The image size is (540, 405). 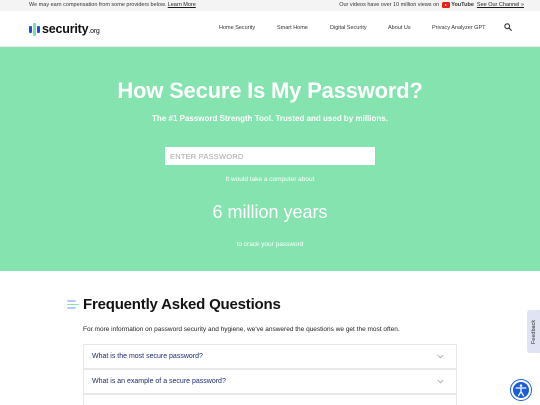 I want to click on feedback-label: Feedback, so click(x=533, y=331).